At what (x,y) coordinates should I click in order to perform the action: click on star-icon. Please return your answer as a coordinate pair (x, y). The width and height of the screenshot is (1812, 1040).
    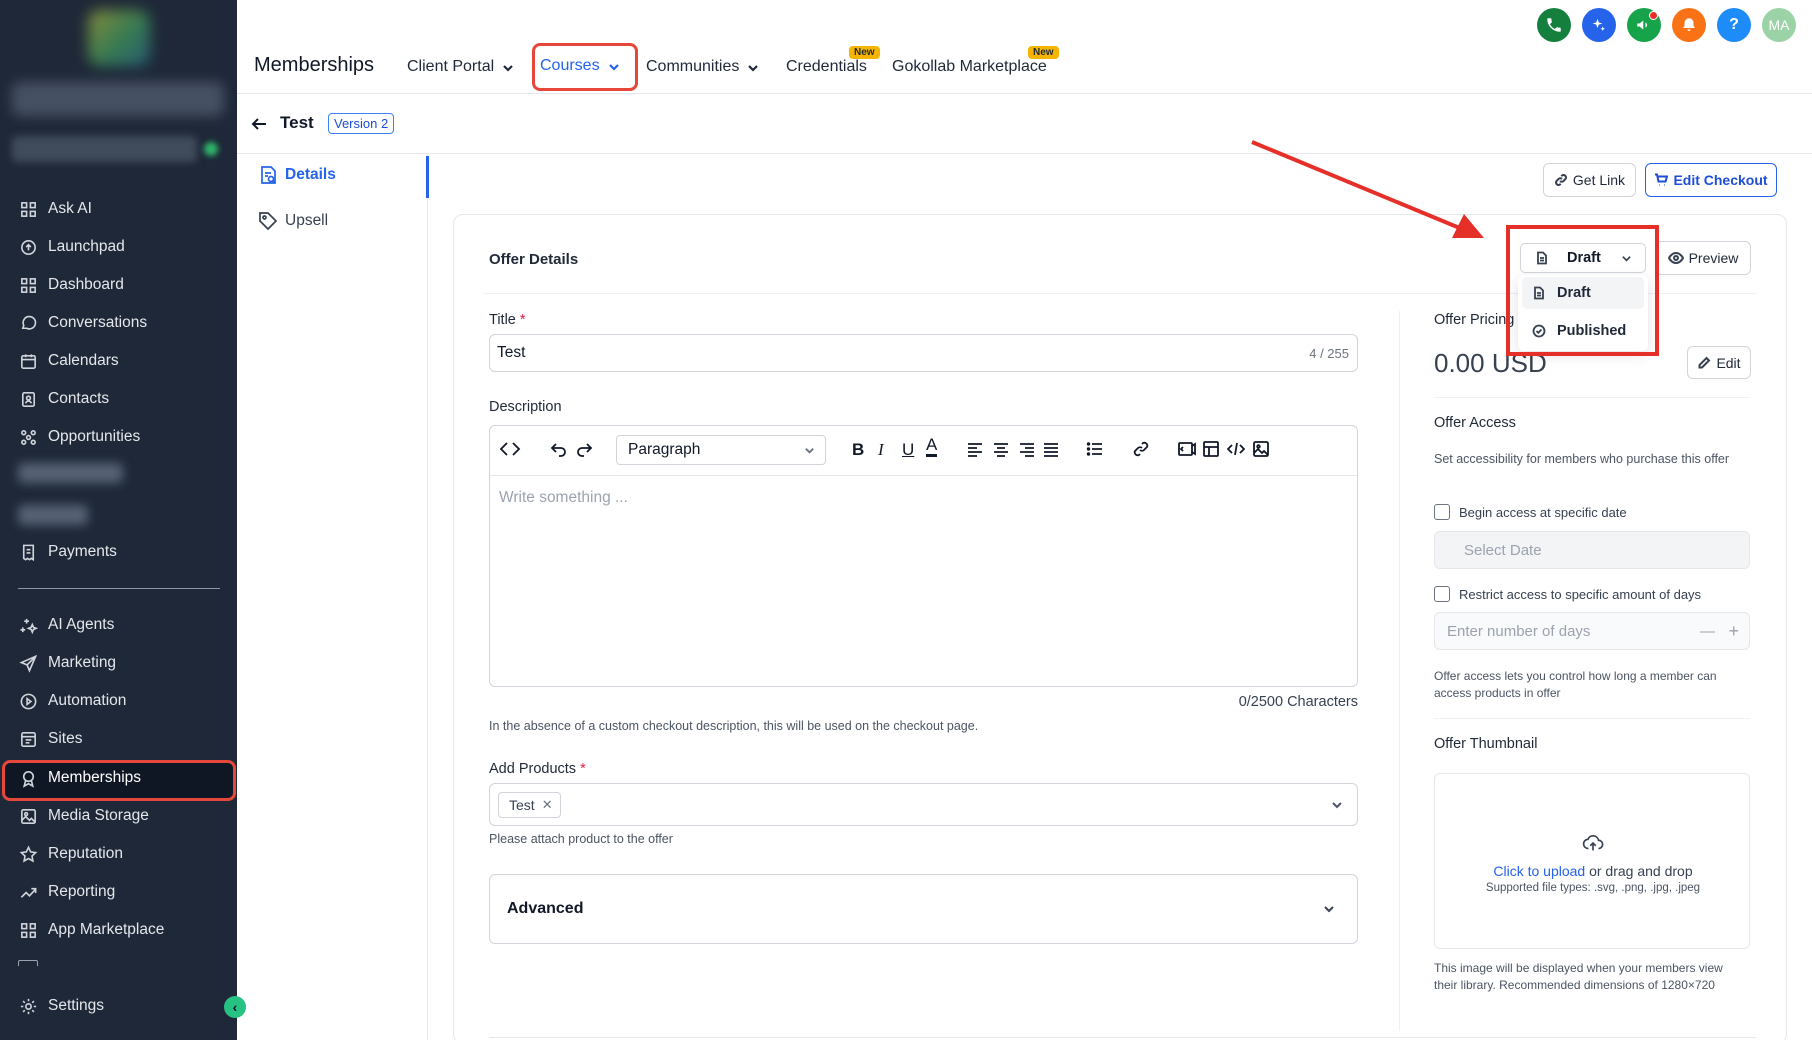
    Looking at the image, I should click on (28, 854).